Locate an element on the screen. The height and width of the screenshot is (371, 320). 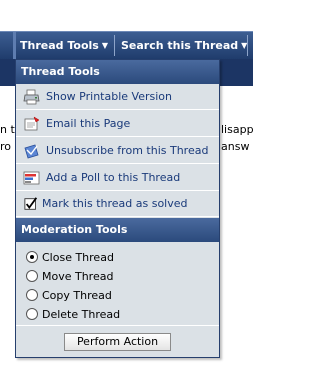
radio-copy-thread: Copy Thread is located at coordinates (117, 295).